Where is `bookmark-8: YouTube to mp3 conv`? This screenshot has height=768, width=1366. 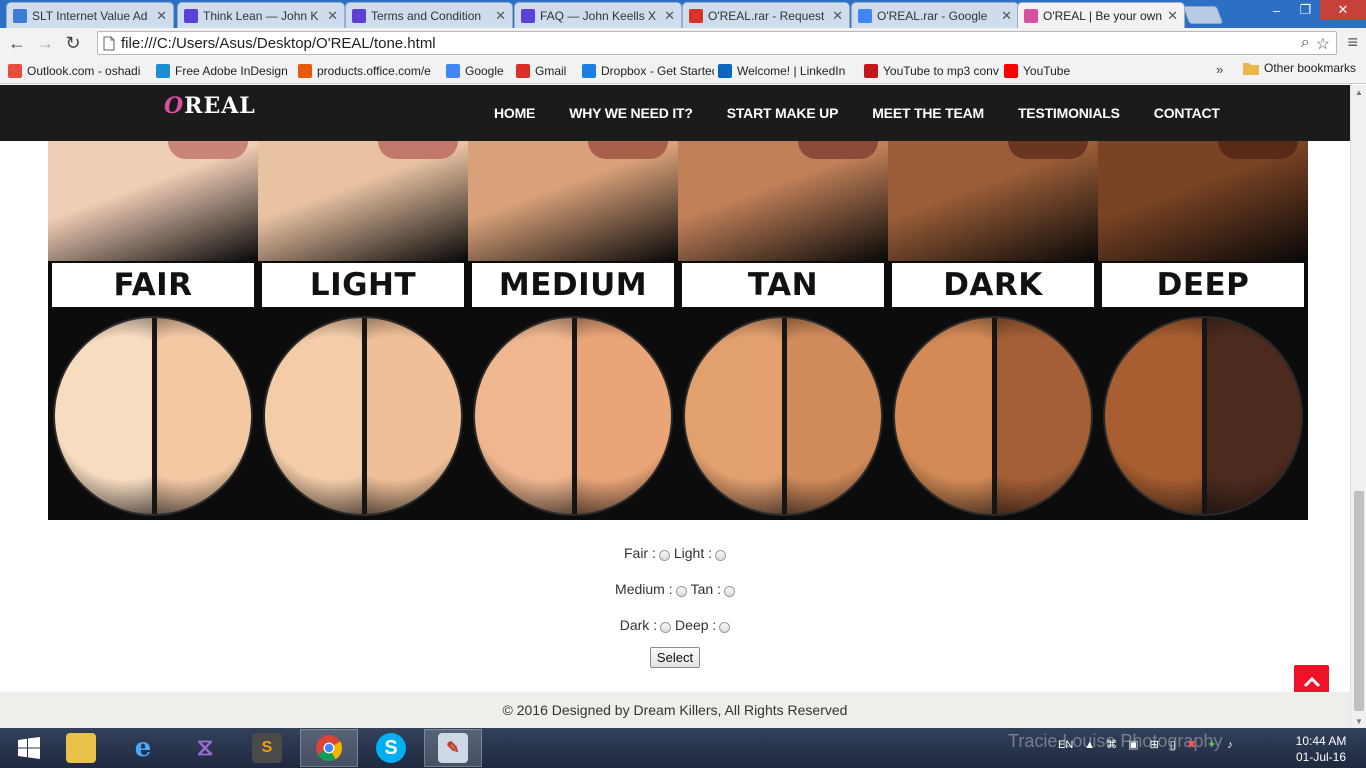 bookmark-8: YouTube to mp3 conv is located at coordinates (930, 71).